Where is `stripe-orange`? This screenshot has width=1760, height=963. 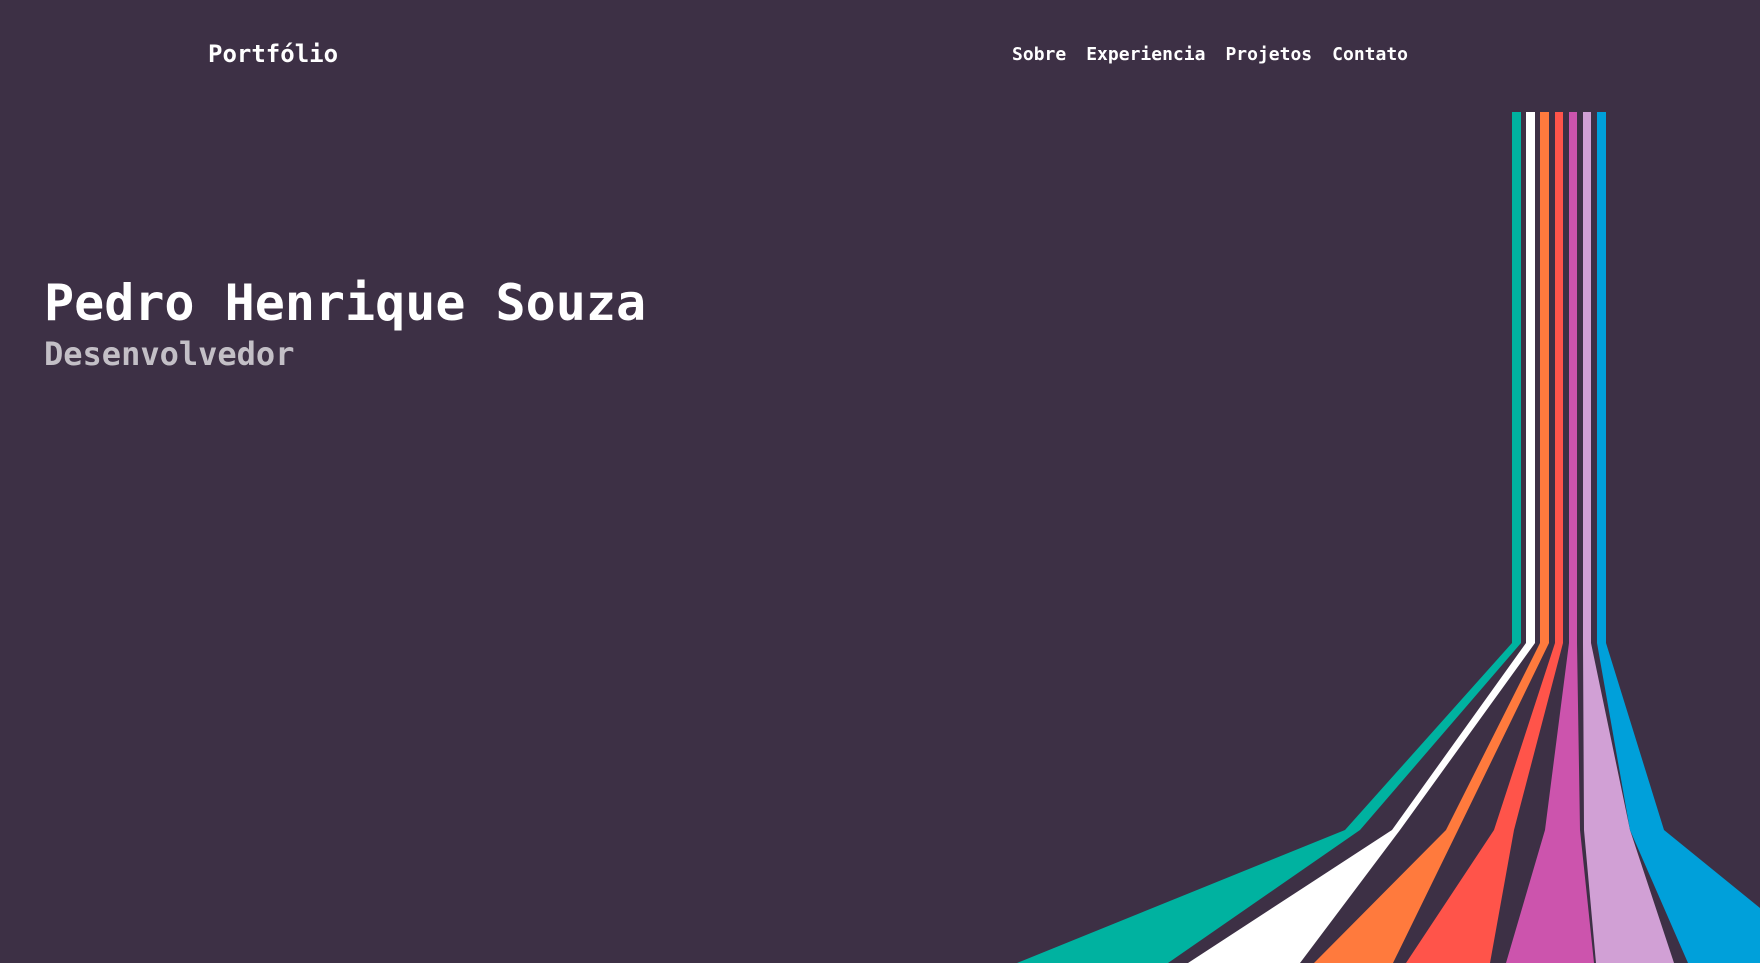
stripe-orange is located at coordinates (1431, 537).